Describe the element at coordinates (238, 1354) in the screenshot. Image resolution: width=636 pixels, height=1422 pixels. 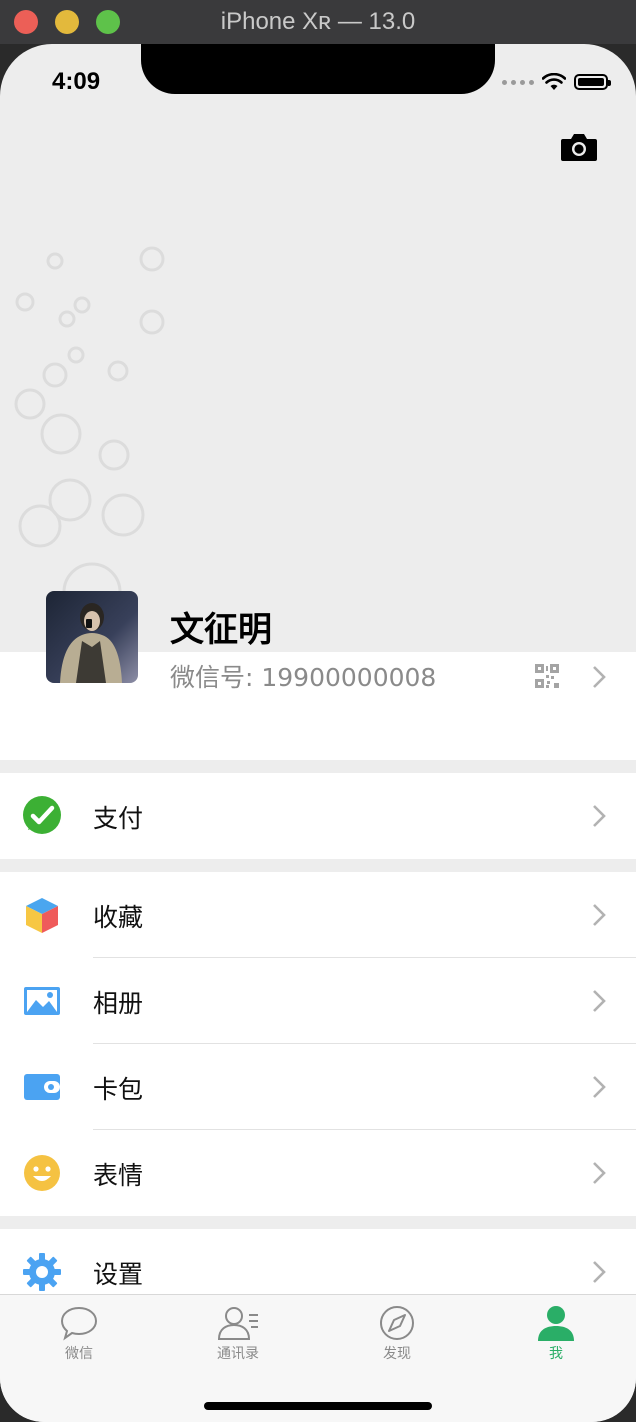
I see `tab-label: 通讯录` at that location.